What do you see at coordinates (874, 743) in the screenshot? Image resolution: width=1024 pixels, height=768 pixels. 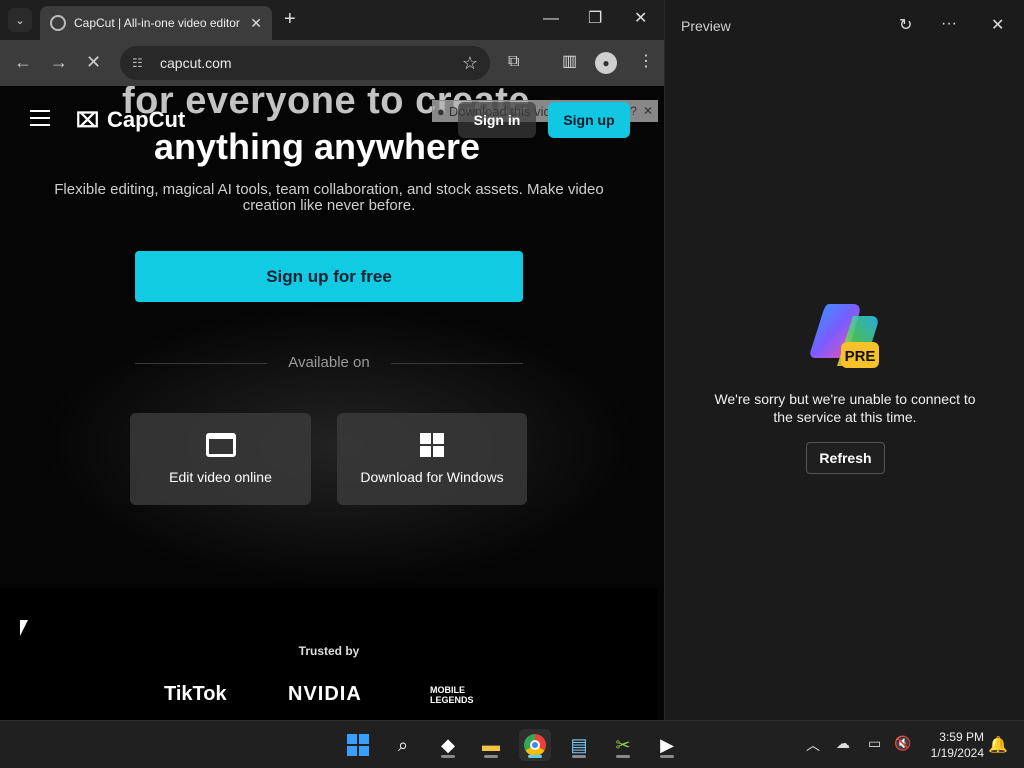 I see `network-icon: ▭` at bounding box center [874, 743].